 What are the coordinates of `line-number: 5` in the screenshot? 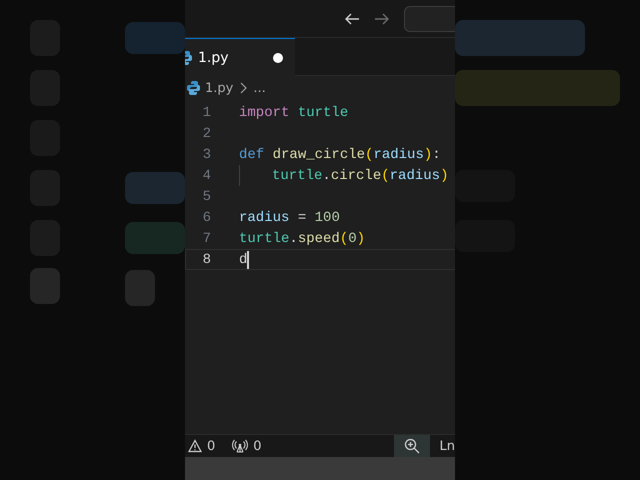 It's located at (206, 196).